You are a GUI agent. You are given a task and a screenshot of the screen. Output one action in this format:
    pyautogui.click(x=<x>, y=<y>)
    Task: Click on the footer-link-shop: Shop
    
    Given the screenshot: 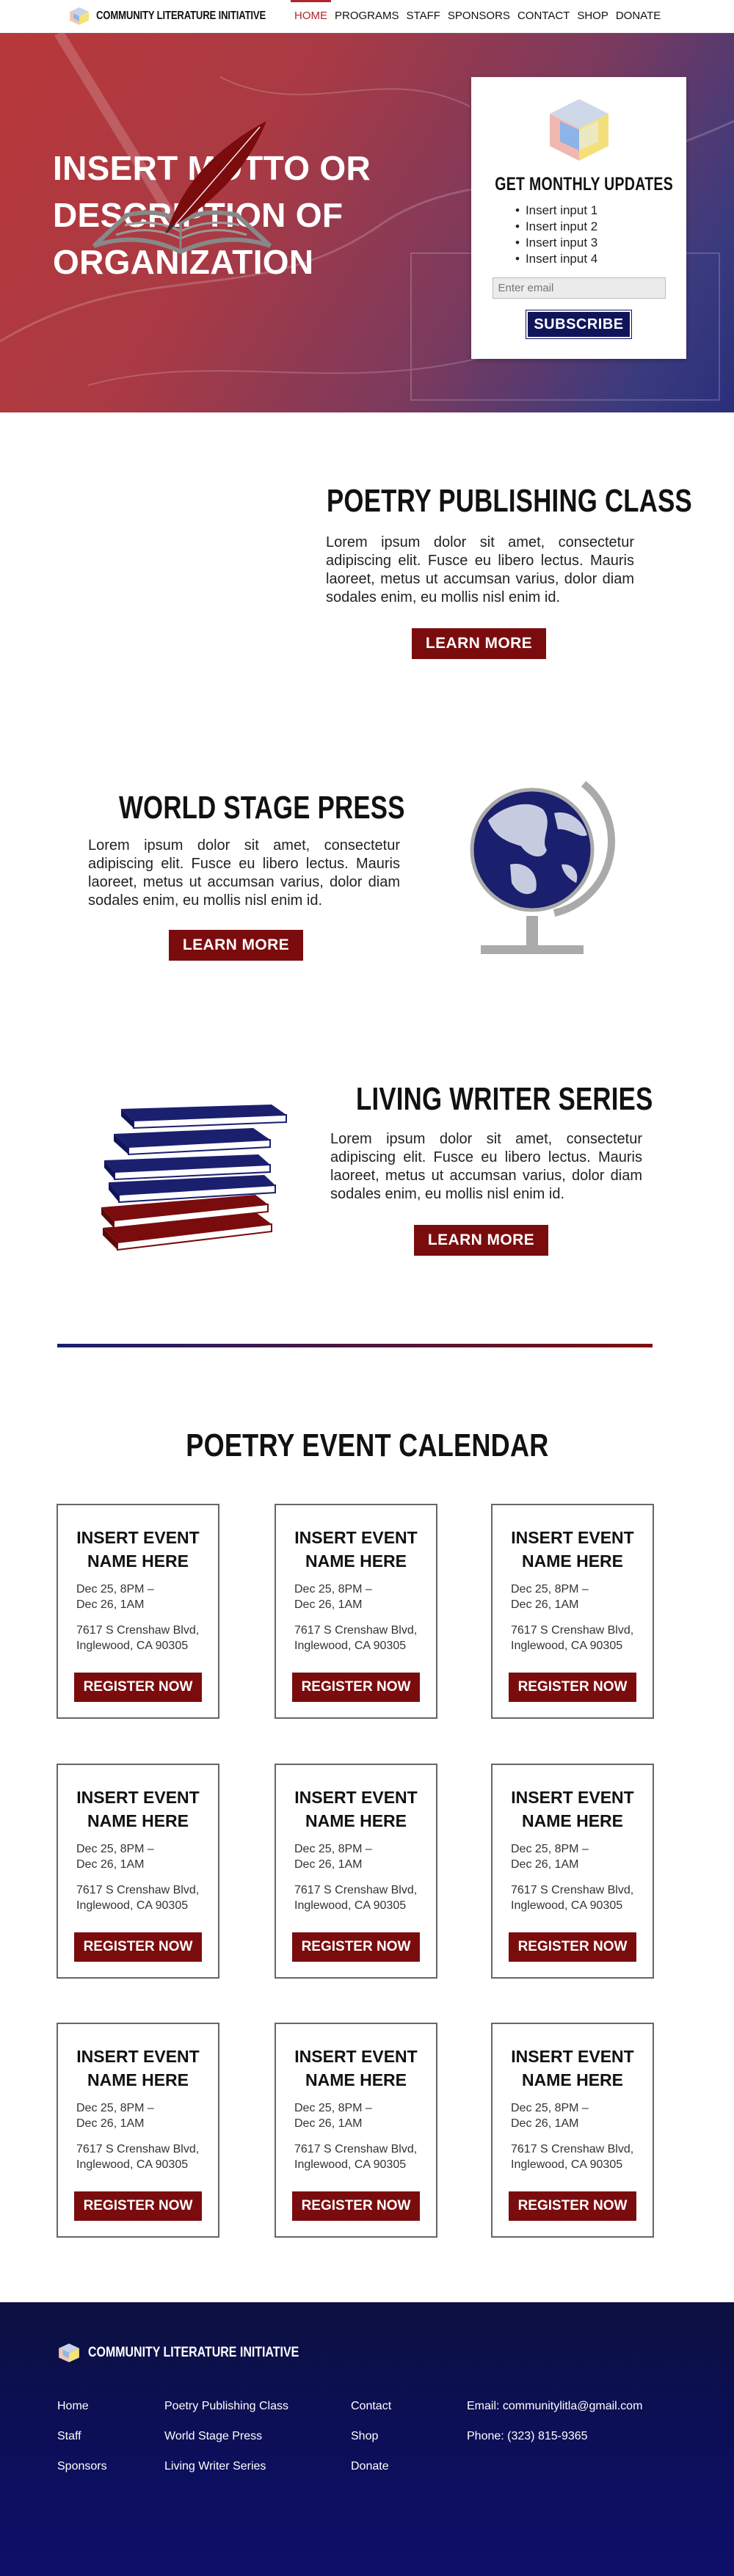 What is the action you would take?
    pyautogui.click(x=371, y=2444)
    